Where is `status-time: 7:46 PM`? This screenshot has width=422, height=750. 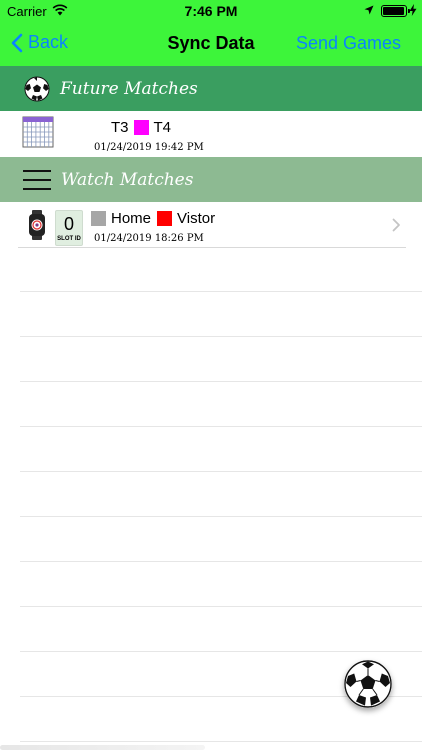
status-time: 7:46 PM is located at coordinates (211, 11).